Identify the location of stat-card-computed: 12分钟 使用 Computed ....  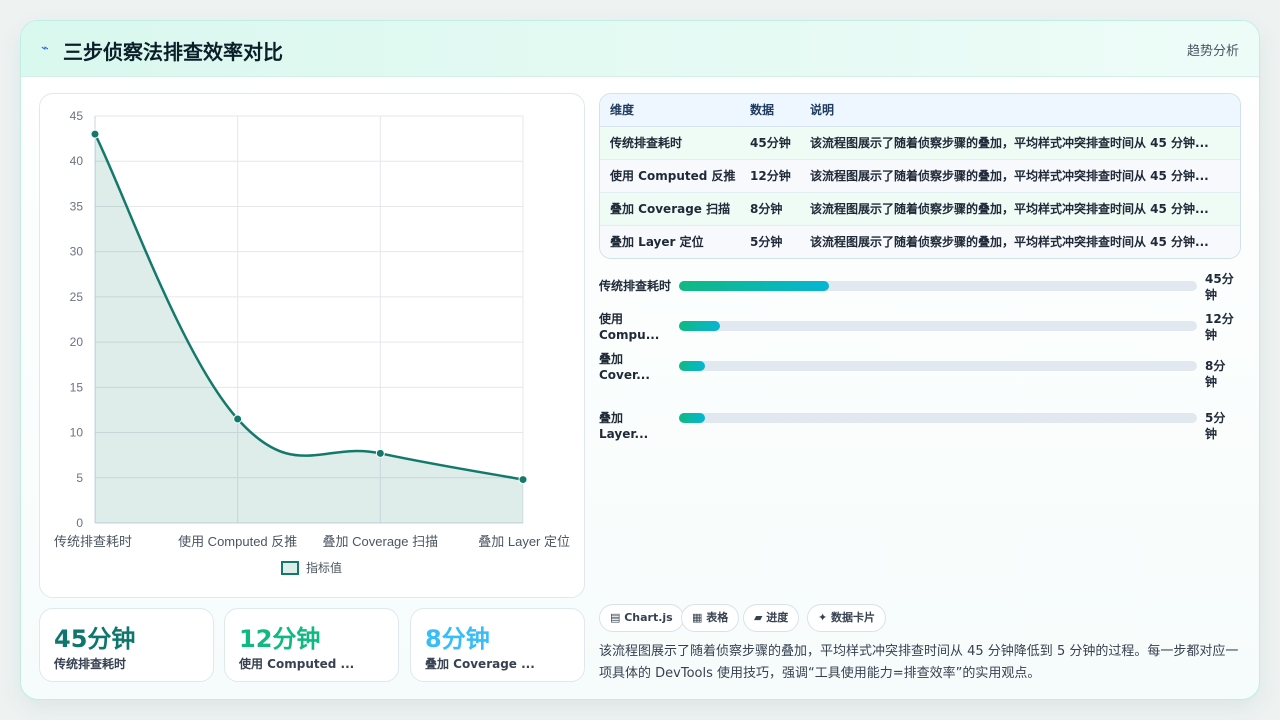
(311, 645).